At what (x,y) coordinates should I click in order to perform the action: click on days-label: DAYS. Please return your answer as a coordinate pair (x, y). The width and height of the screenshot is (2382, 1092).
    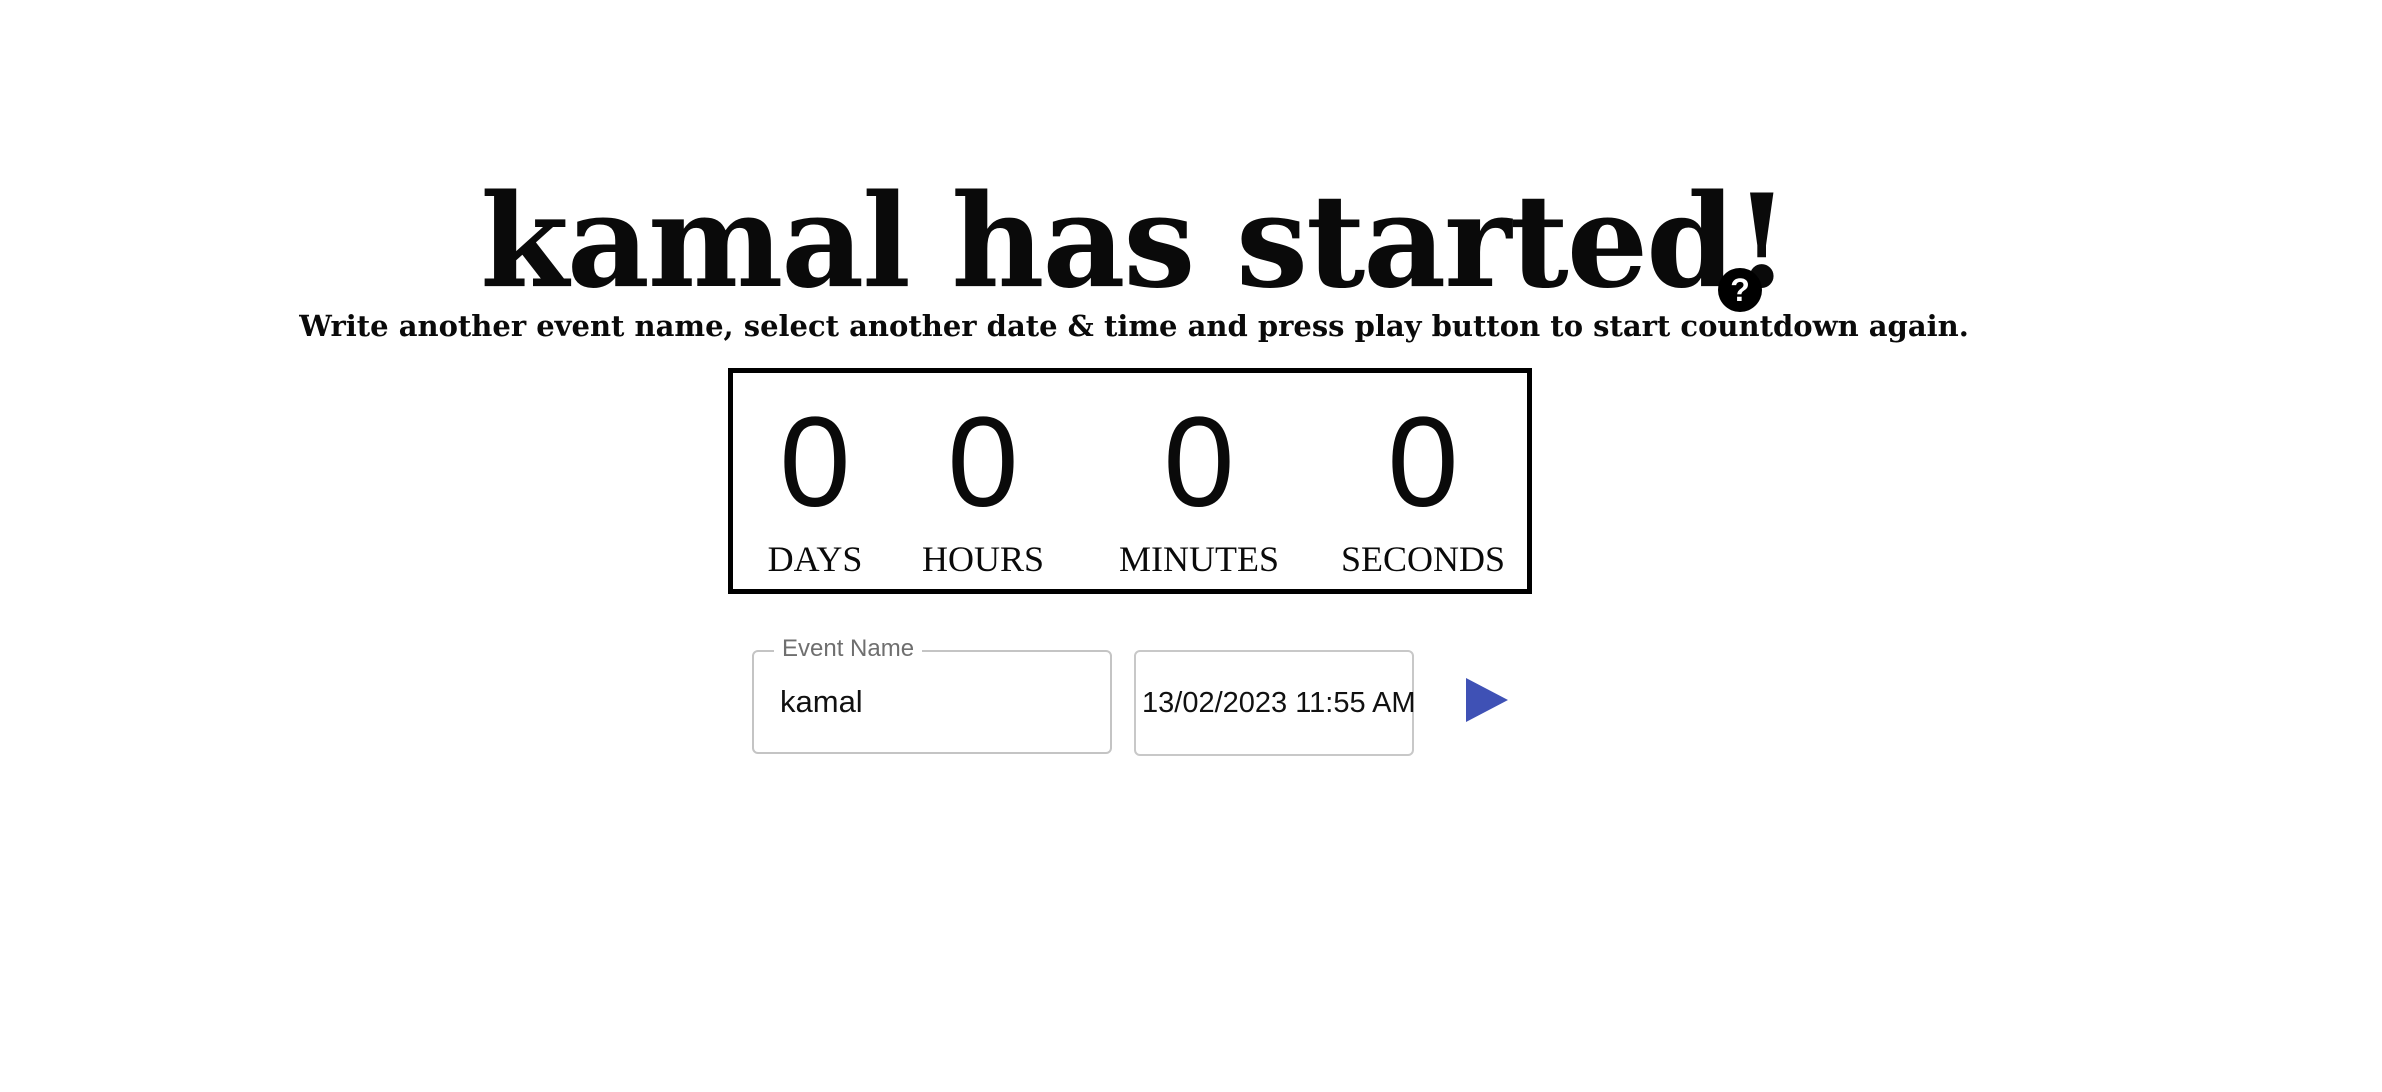
    Looking at the image, I should click on (815, 559).